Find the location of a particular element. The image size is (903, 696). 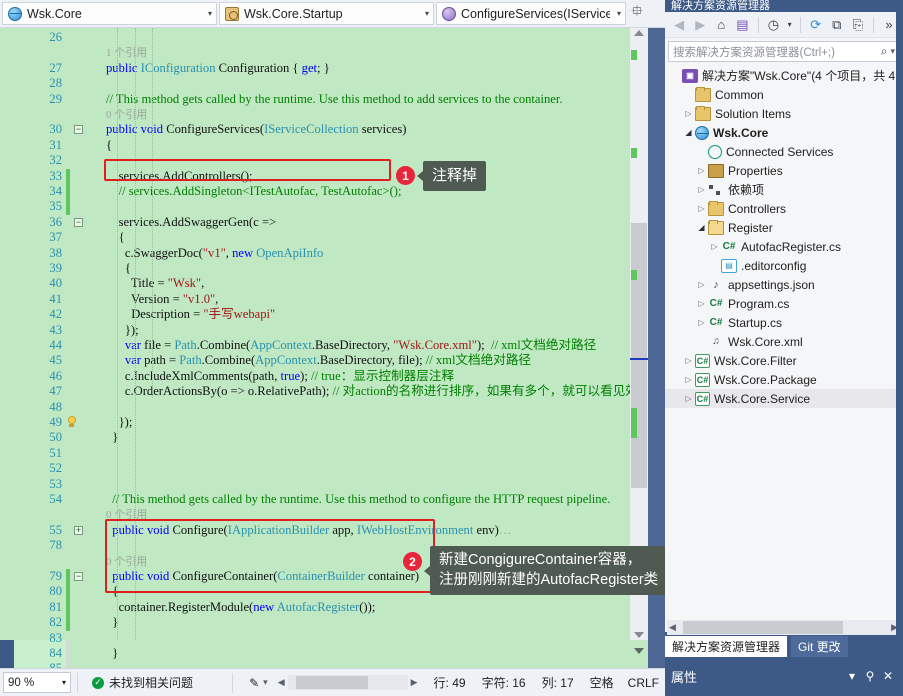

navbar-project-dropdown: Wsk.Core ▾ is located at coordinates (109, 13).